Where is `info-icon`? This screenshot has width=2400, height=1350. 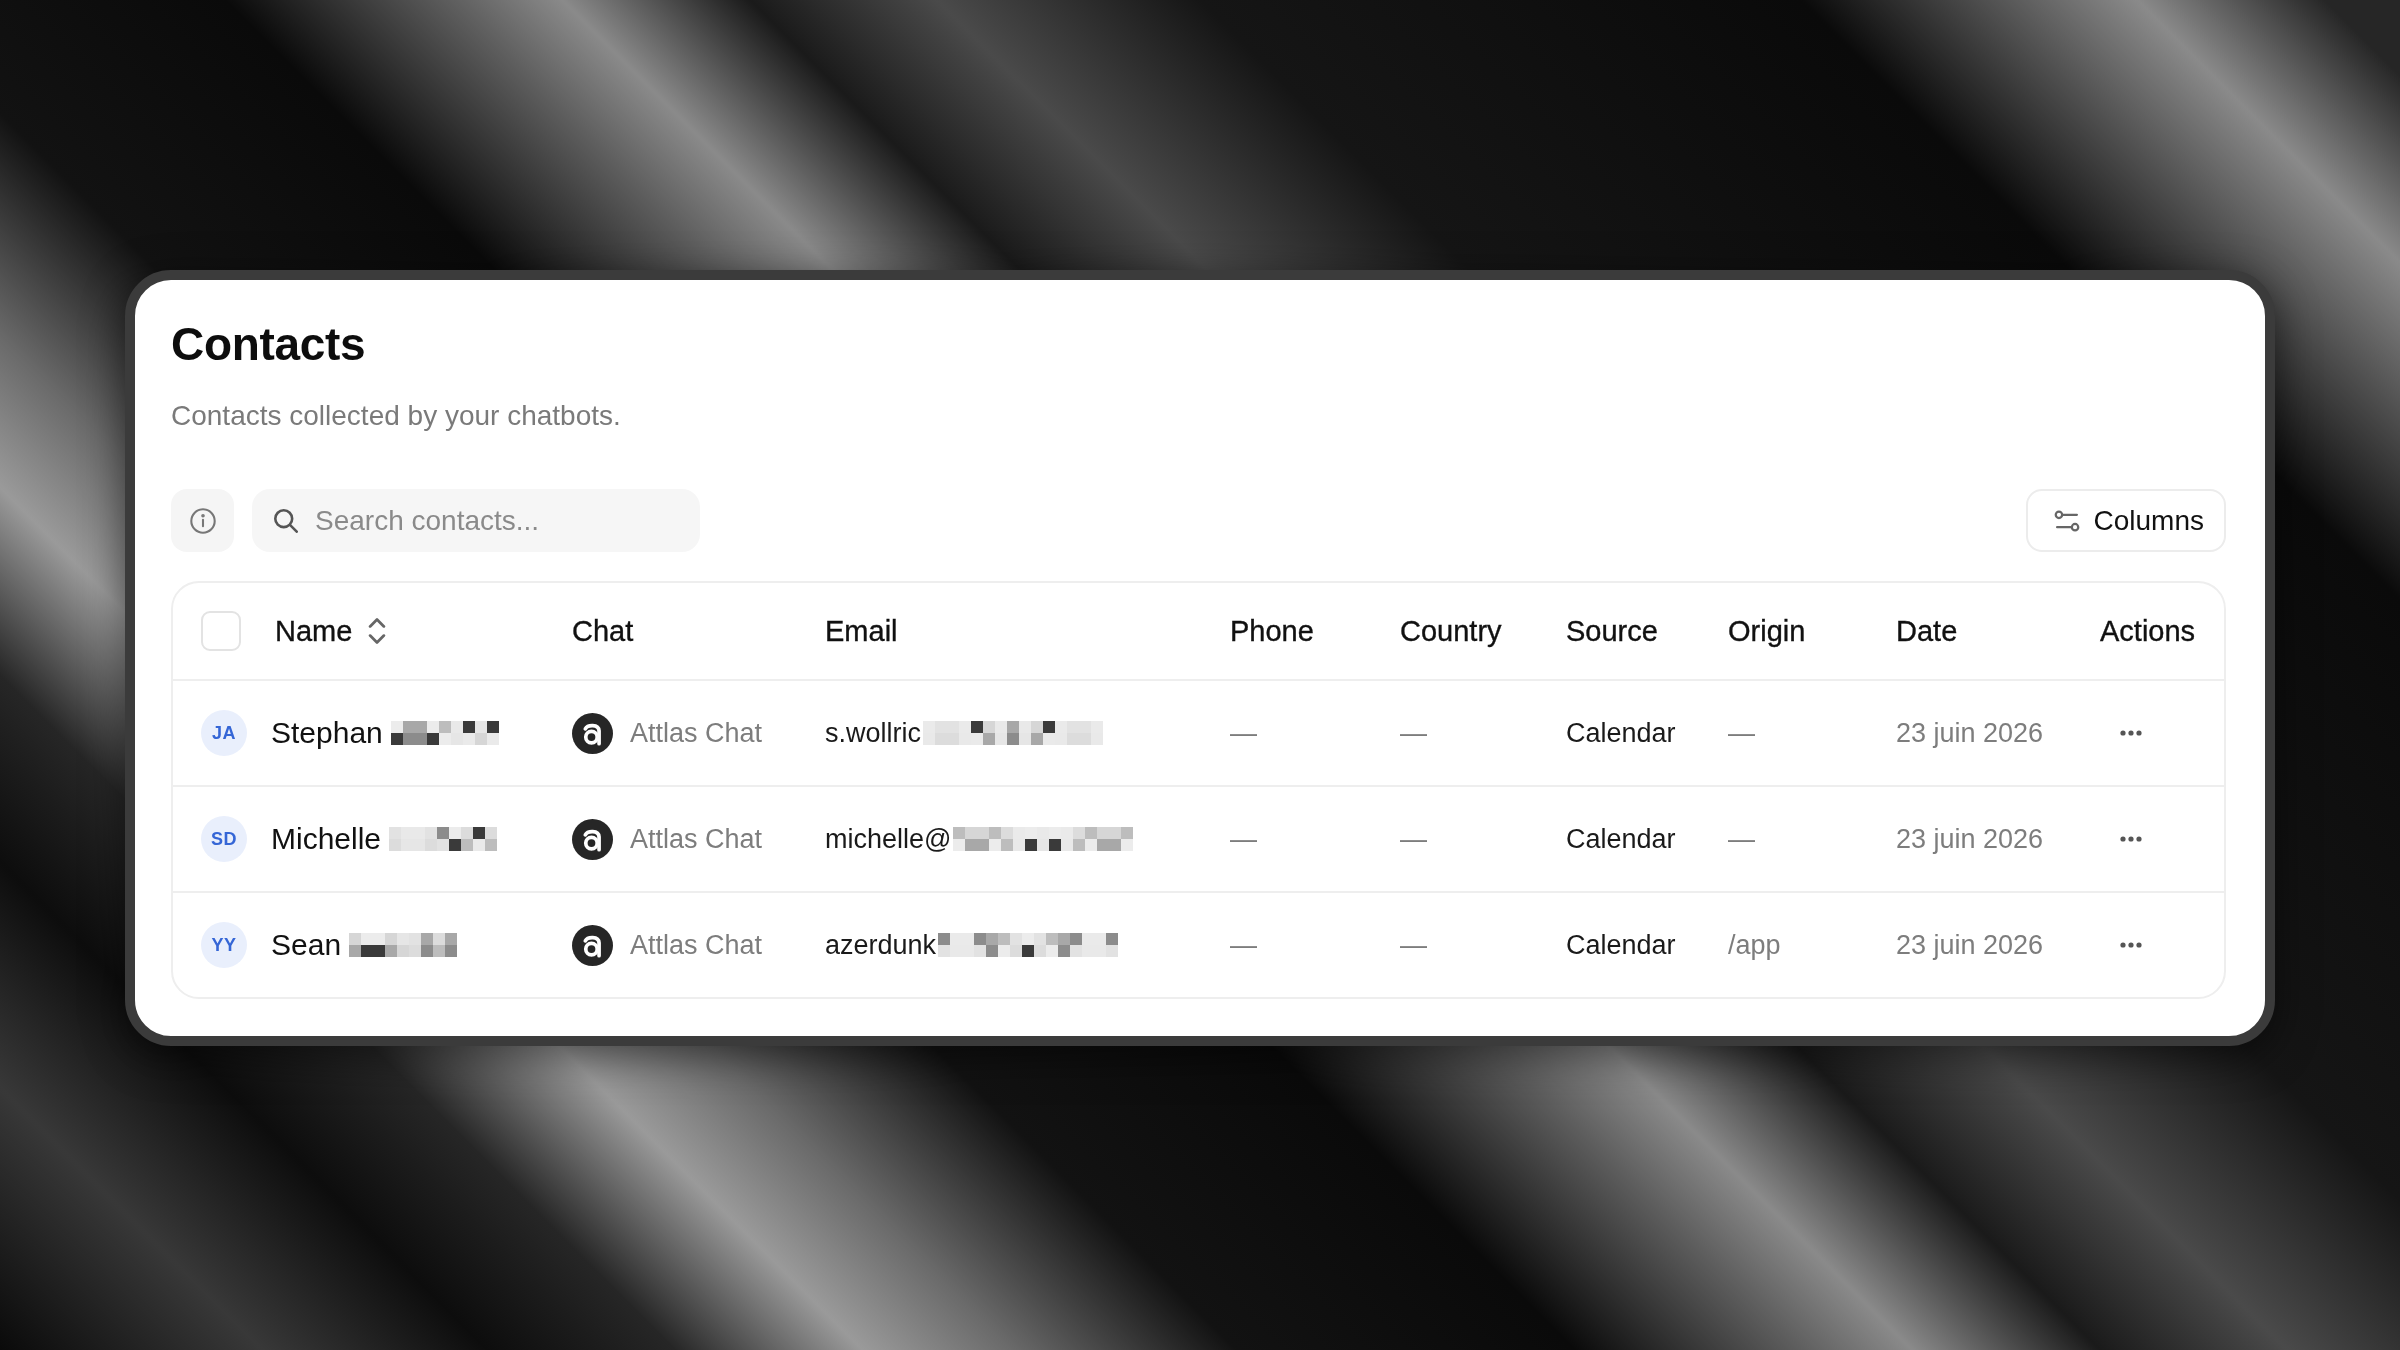 info-icon is located at coordinates (202, 520).